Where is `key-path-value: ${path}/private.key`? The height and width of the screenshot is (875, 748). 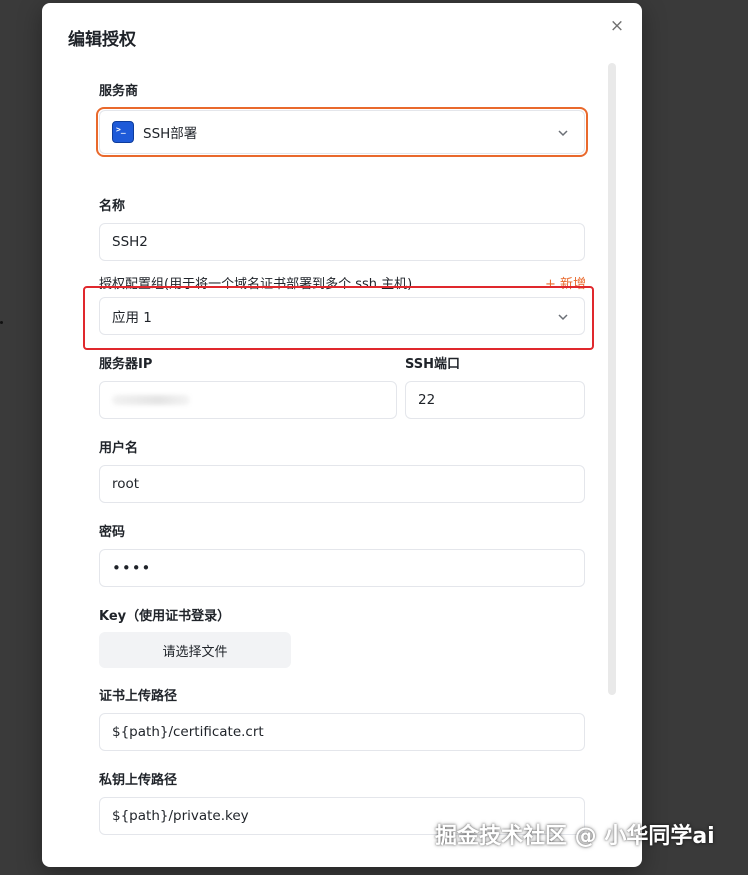
key-path-value: ${path}/private.key is located at coordinates (180, 816).